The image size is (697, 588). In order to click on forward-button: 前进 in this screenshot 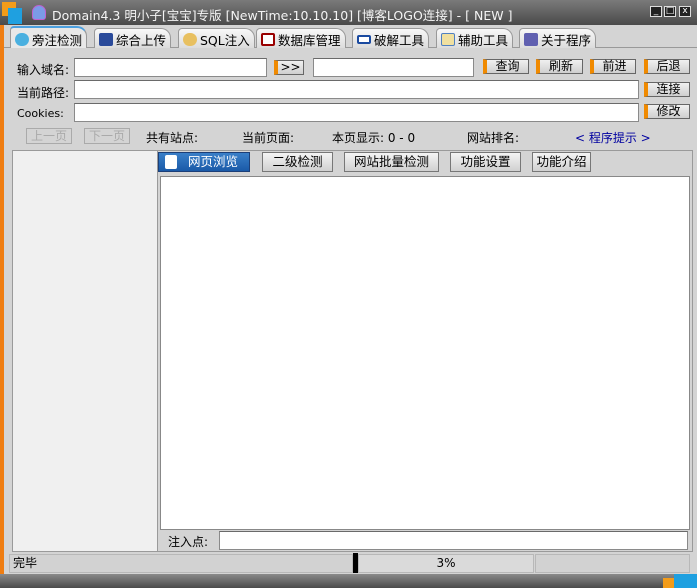, I will do `click(613, 66)`.